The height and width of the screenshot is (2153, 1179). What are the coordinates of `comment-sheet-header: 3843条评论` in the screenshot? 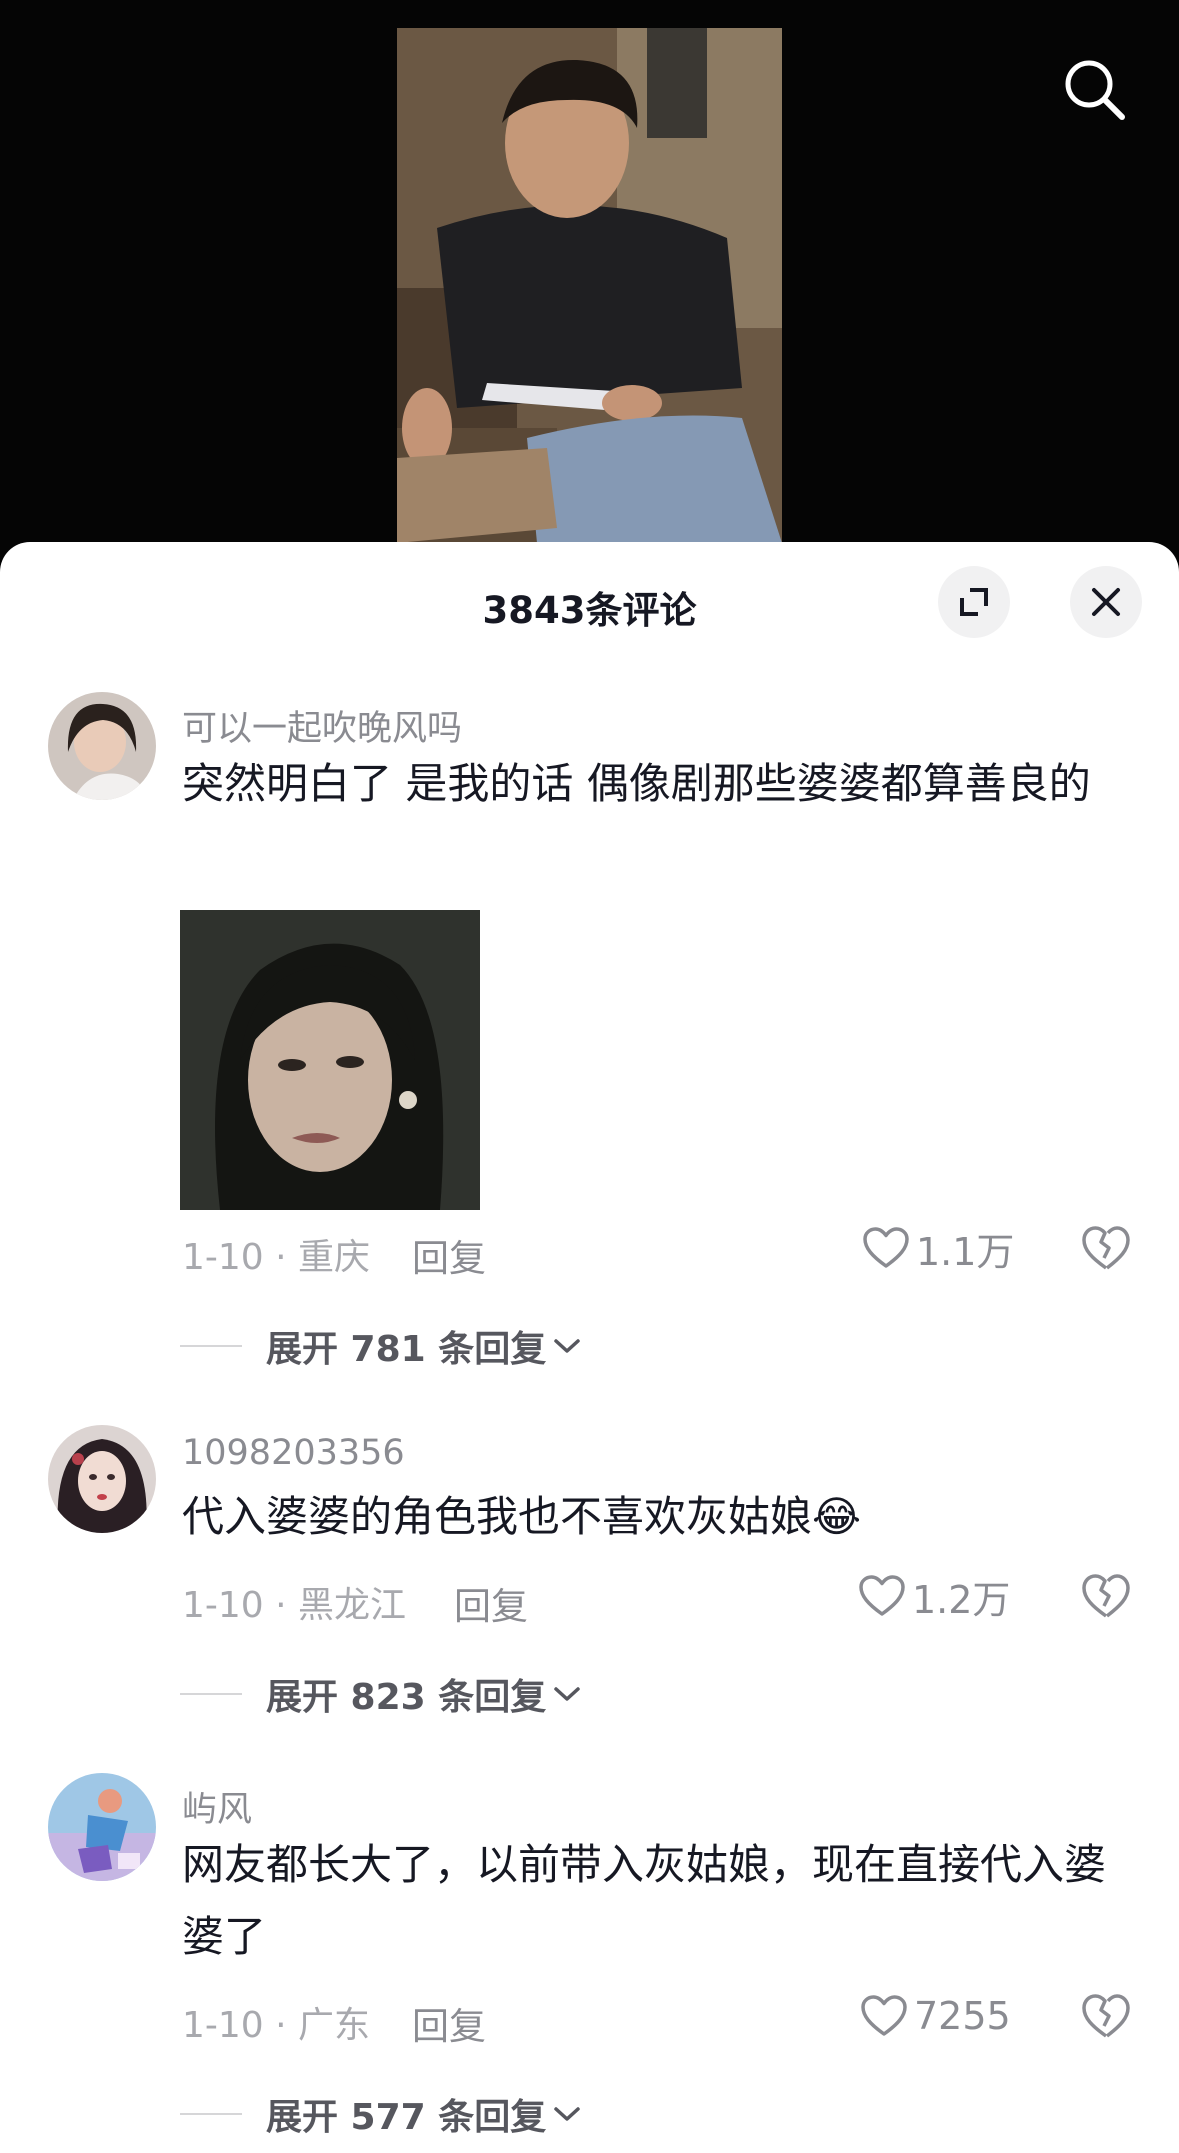 It's located at (589, 602).